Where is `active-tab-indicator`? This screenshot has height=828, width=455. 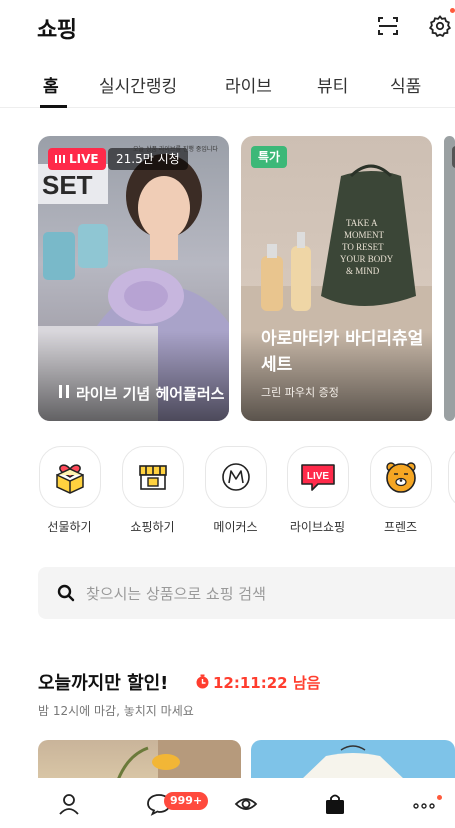
active-tab-indicator is located at coordinates (53, 106).